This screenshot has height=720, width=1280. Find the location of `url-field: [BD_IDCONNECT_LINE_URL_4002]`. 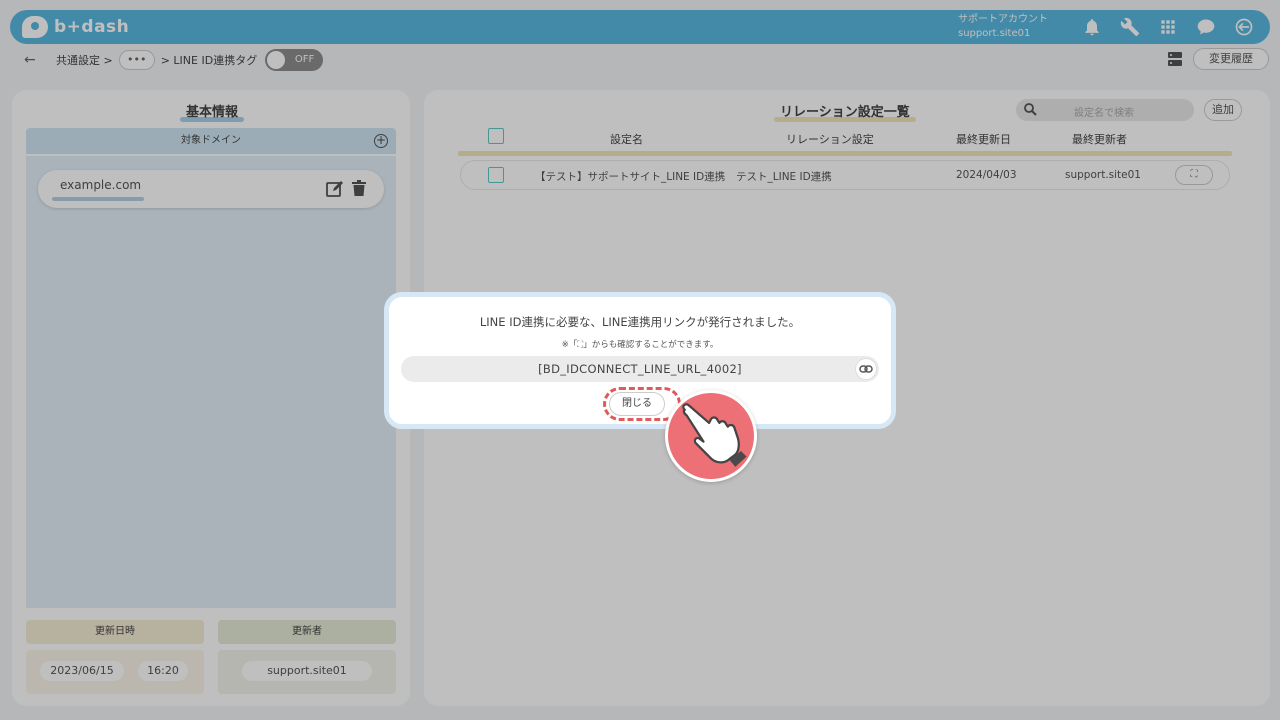

url-field: [BD_IDCONNECT_LINE_URL_4002] is located at coordinates (640, 369).